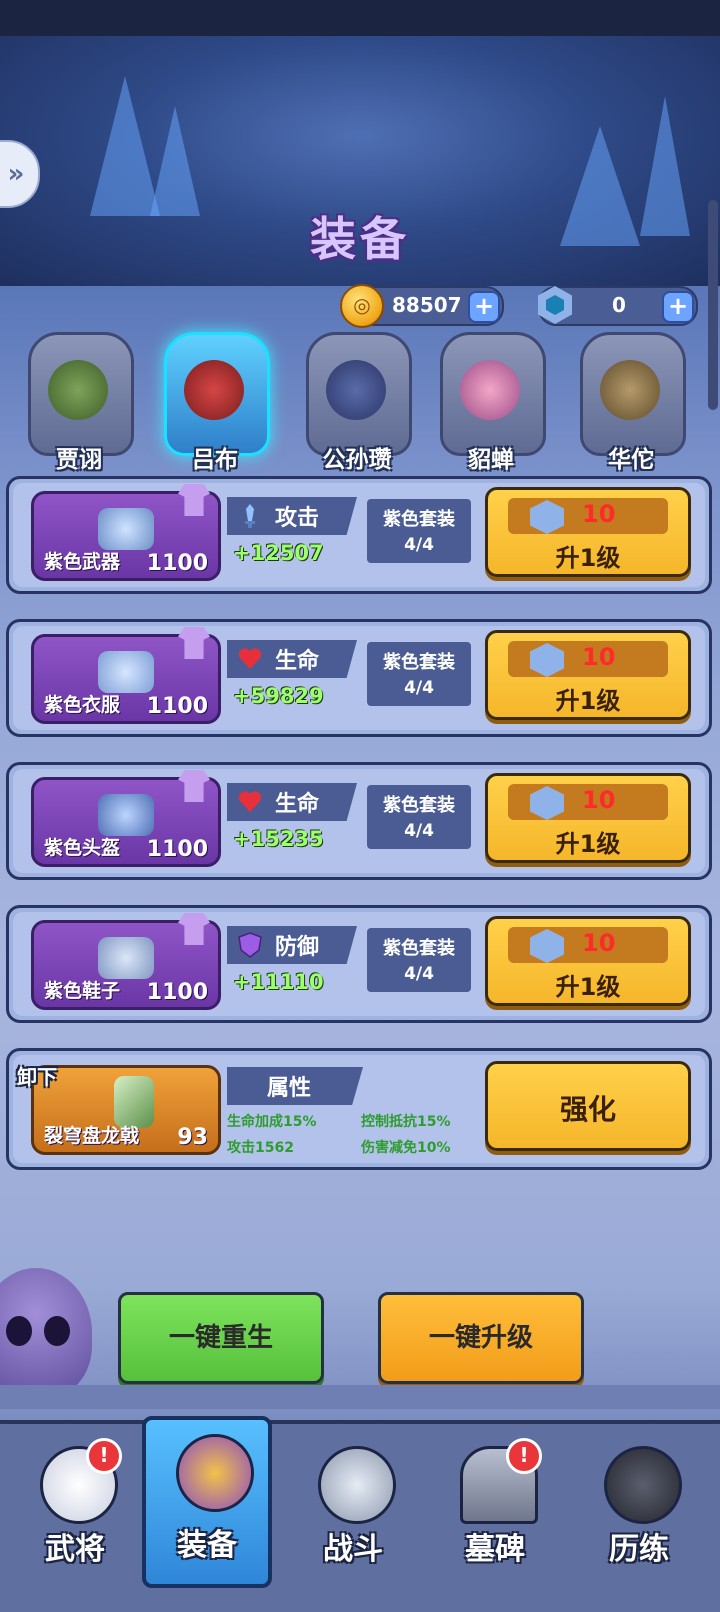  I want to click on equipment-slot-helmet: 紫色头盔 1100, so click(126, 818).